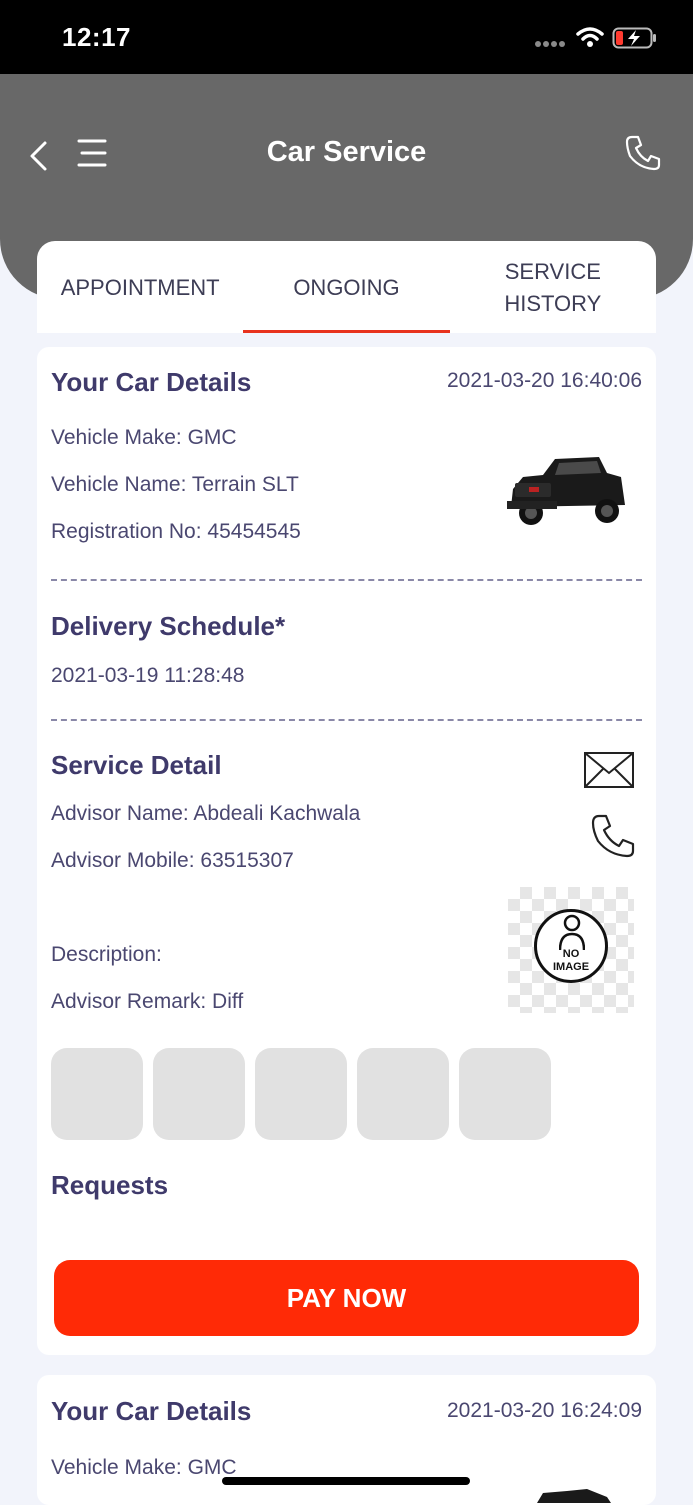  What do you see at coordinates (553, 287) in the screenshot?
I see `tab-service-history: SERVICE HISTORY` at bounding box center [553, 287].